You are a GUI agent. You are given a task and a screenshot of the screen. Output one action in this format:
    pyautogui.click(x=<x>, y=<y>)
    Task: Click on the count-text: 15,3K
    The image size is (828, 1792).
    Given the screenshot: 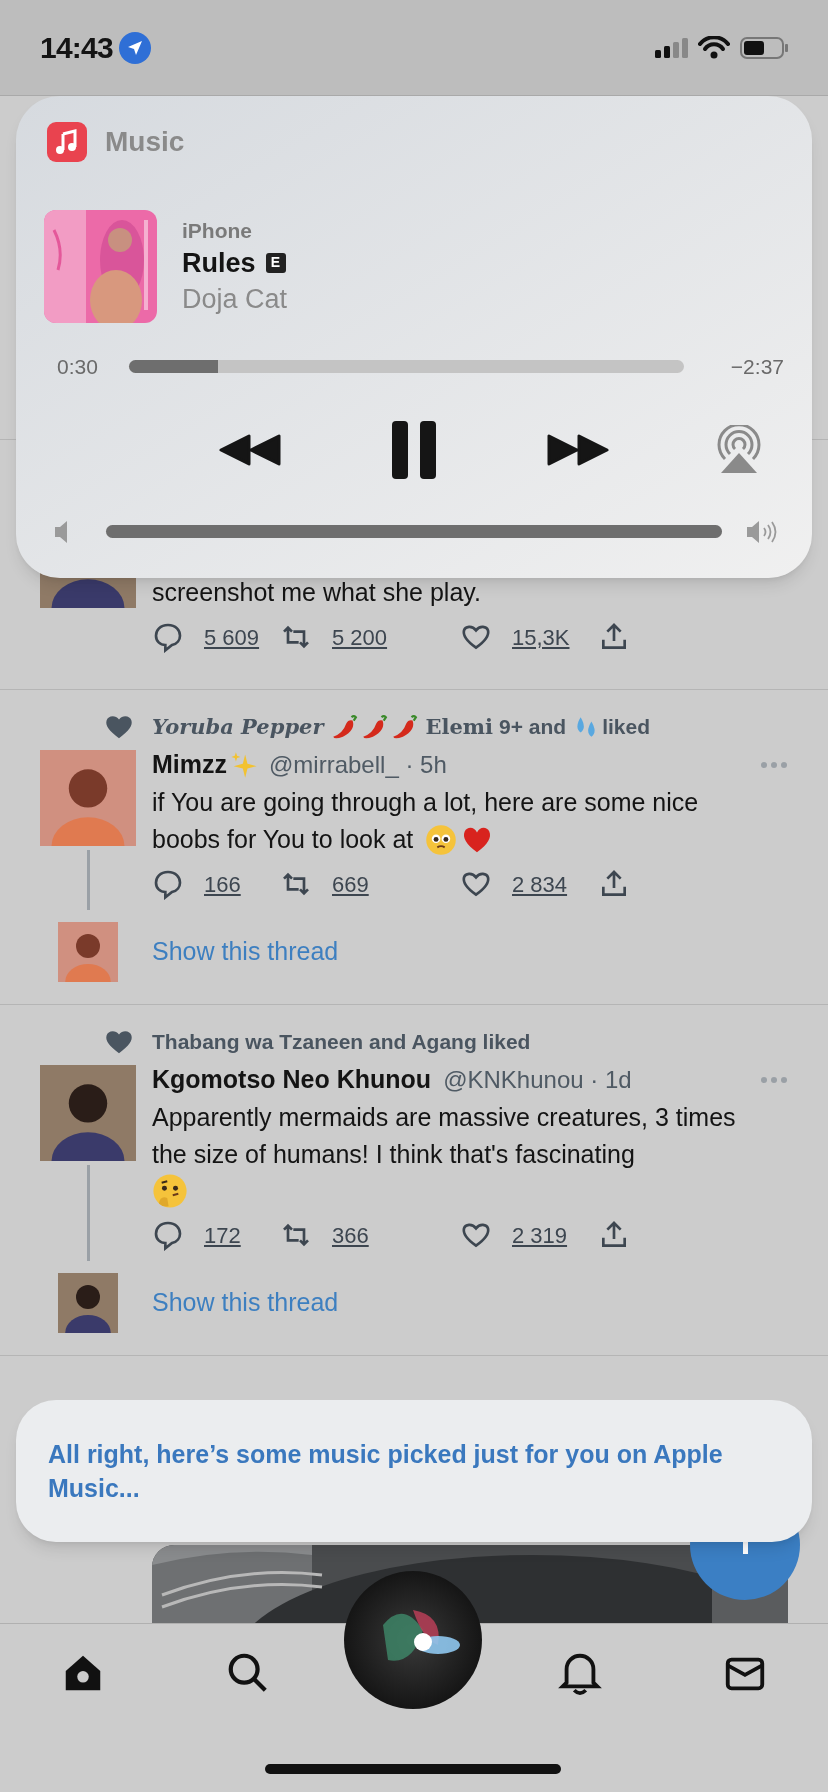 What is the action you would take?
    pyautogui.click(x=541, y=637)
    